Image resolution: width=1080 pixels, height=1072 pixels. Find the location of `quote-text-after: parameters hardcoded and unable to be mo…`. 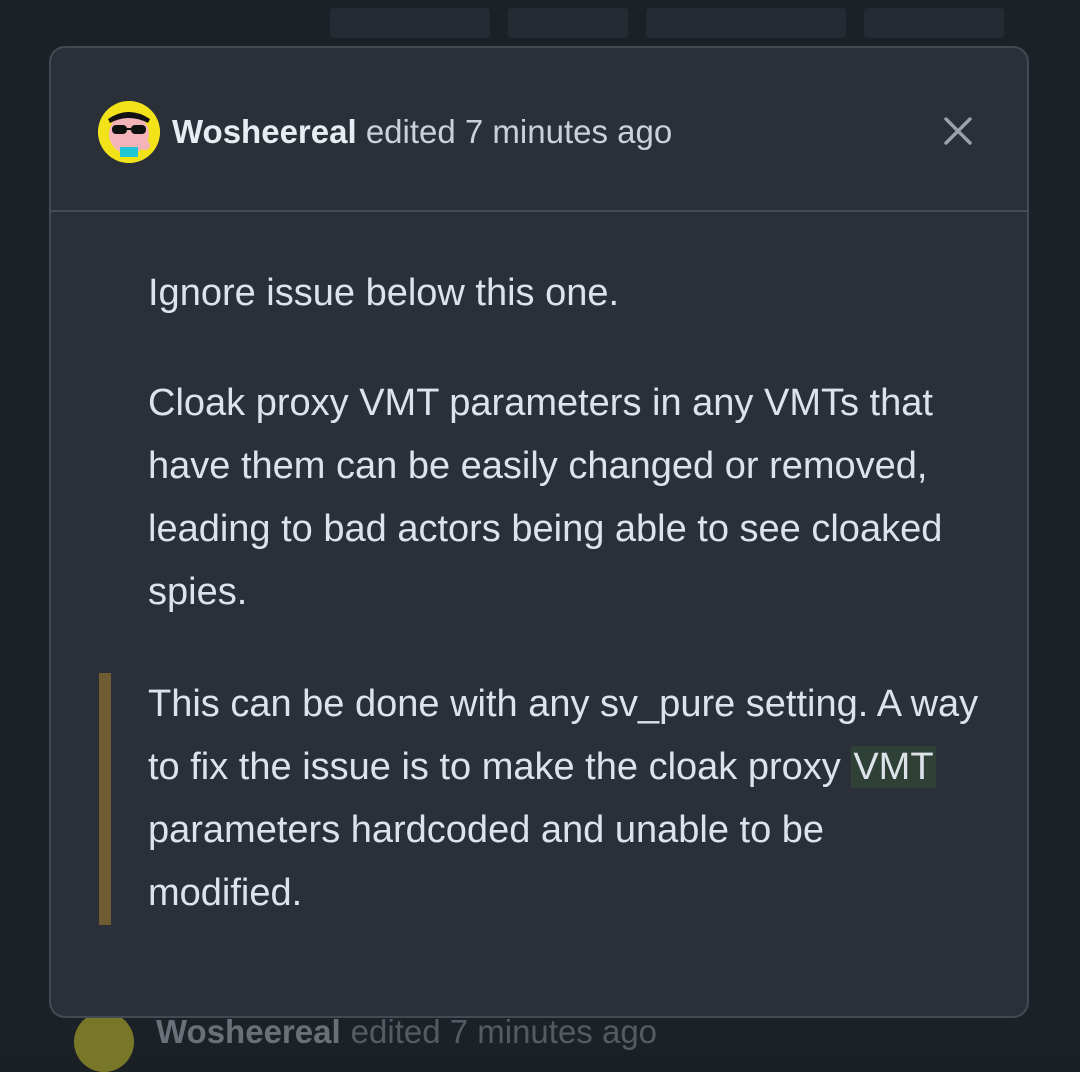

quote-text-after: parameters hardcoded and unable to be mo… is located at coordinates (486, 861).